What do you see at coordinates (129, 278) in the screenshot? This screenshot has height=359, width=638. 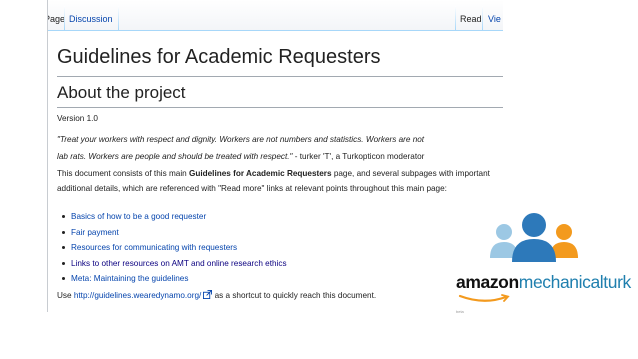 I see `link-meta: Meta: Maintaining the guidelines` at bounding box center [129, 278].